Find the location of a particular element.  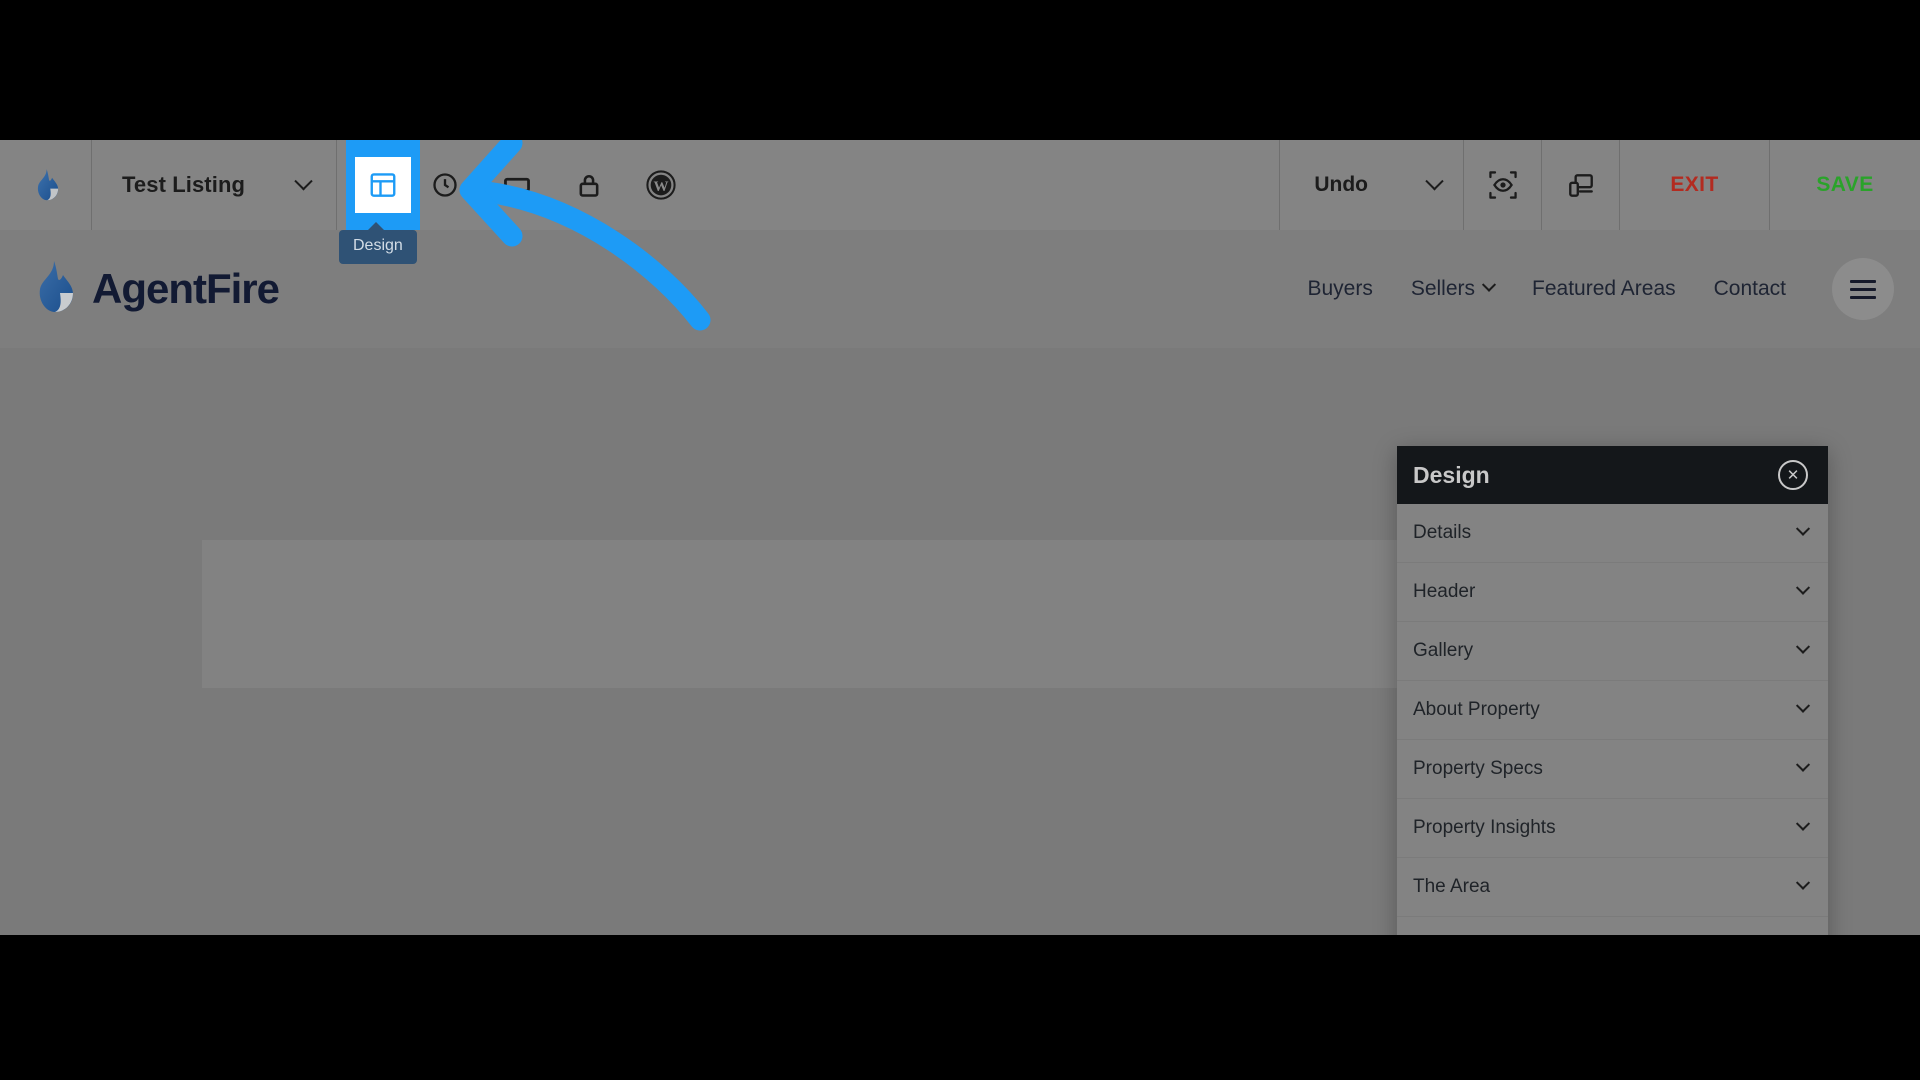

site-nav: Buyers Sellers Featured Areas Contact is located at coordinates (1600, 289).